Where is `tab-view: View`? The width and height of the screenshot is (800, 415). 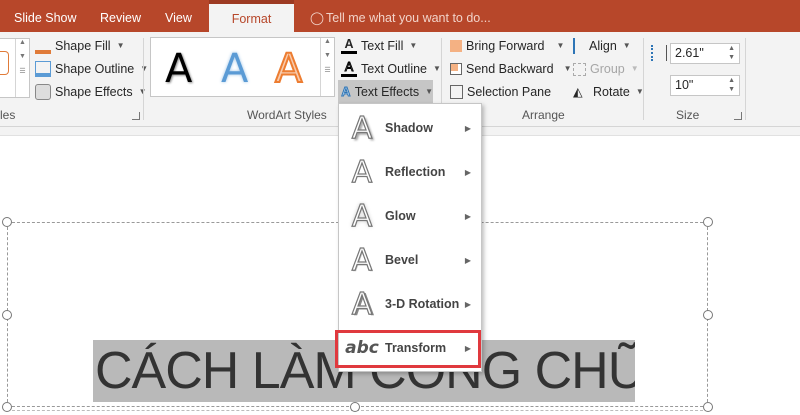
tab-view: View is located at coordinates (178, 16).